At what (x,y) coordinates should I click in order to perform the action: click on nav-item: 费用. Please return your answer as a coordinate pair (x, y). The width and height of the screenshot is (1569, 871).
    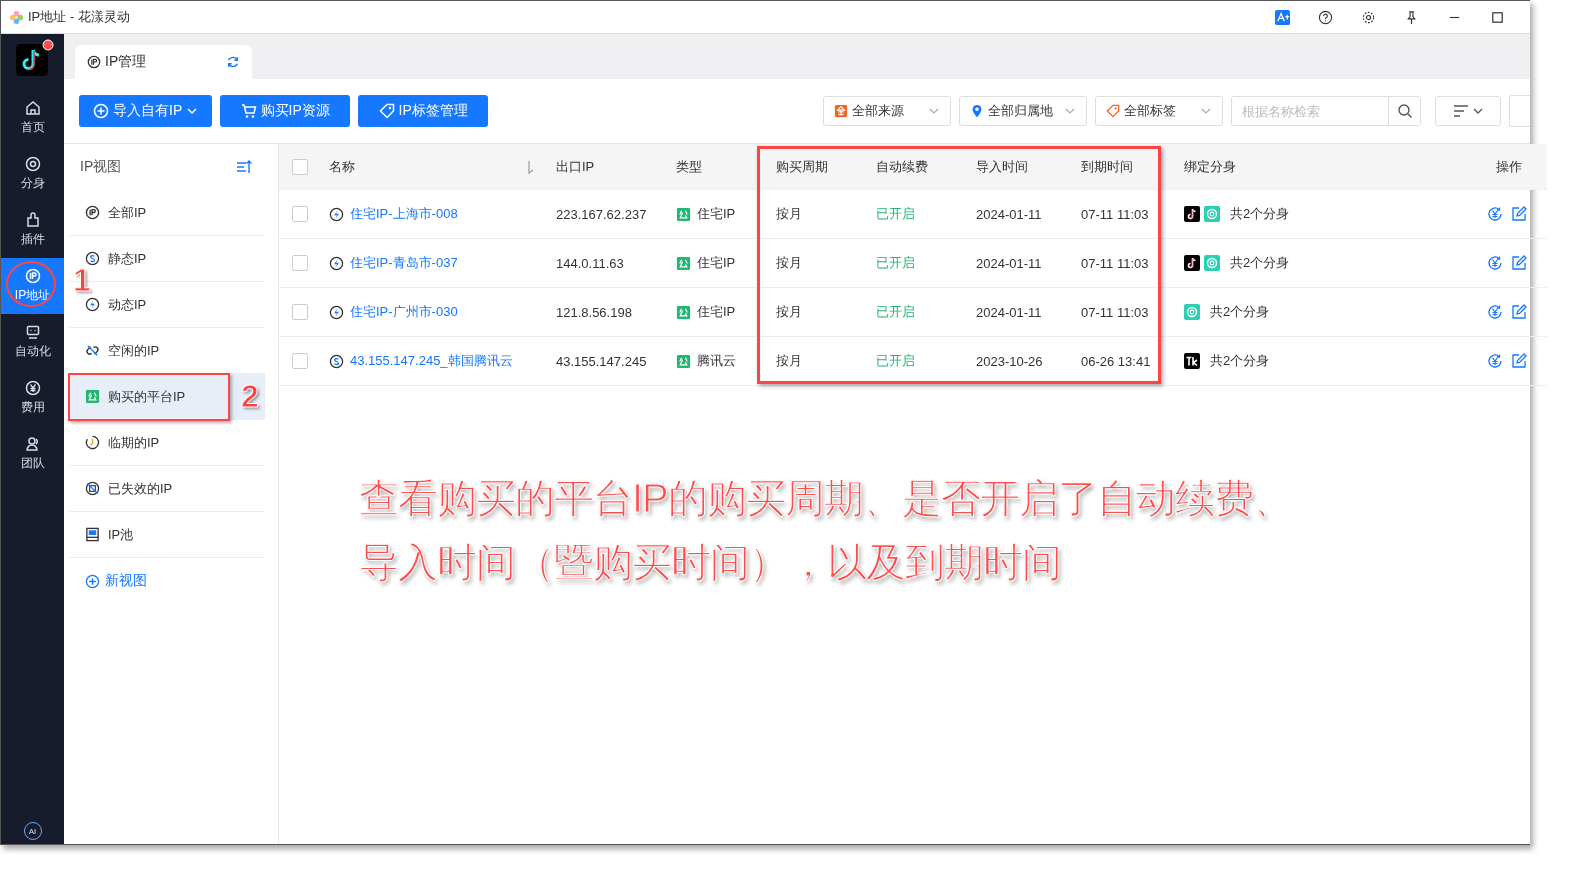
    Looking at the image, I should click on (32, 398).